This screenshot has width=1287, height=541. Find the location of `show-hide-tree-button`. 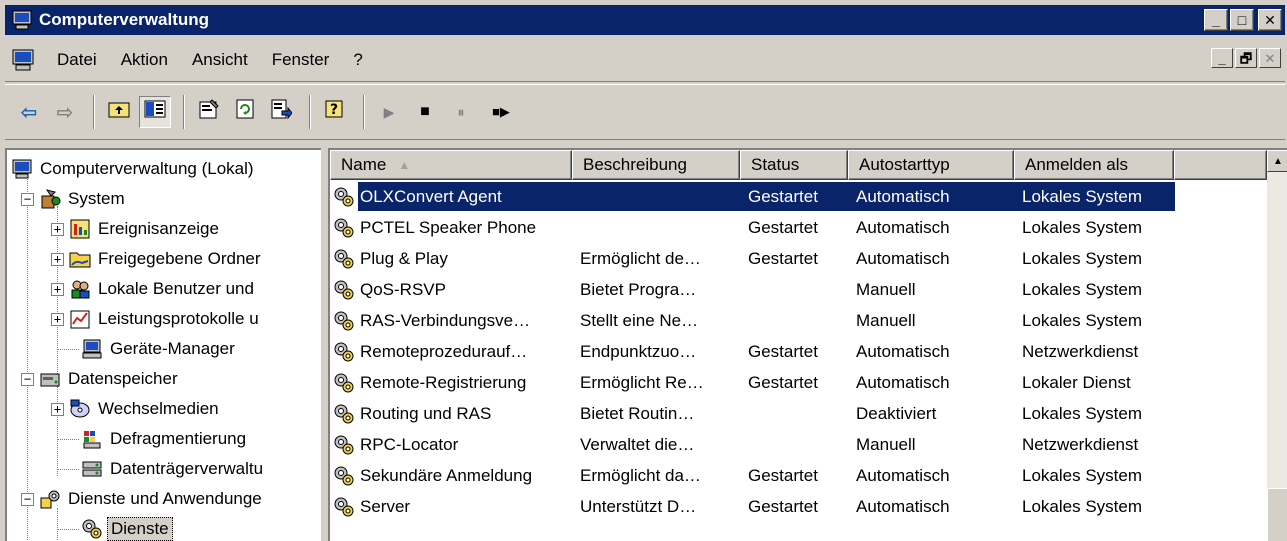

show-hide-tree-button is located at coordinates (155, 112).